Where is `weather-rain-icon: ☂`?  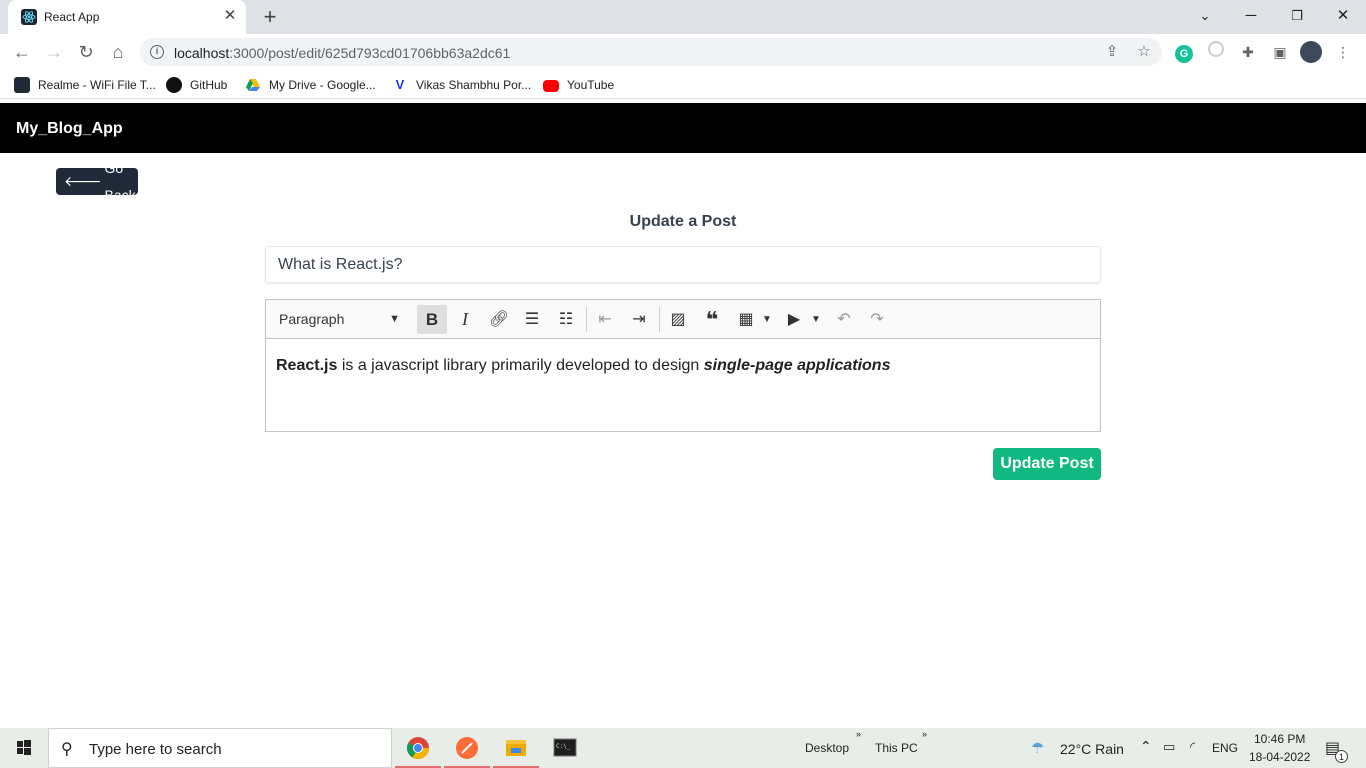
weather-rain-icon: ☂ is located at coordinates (1038, 748).